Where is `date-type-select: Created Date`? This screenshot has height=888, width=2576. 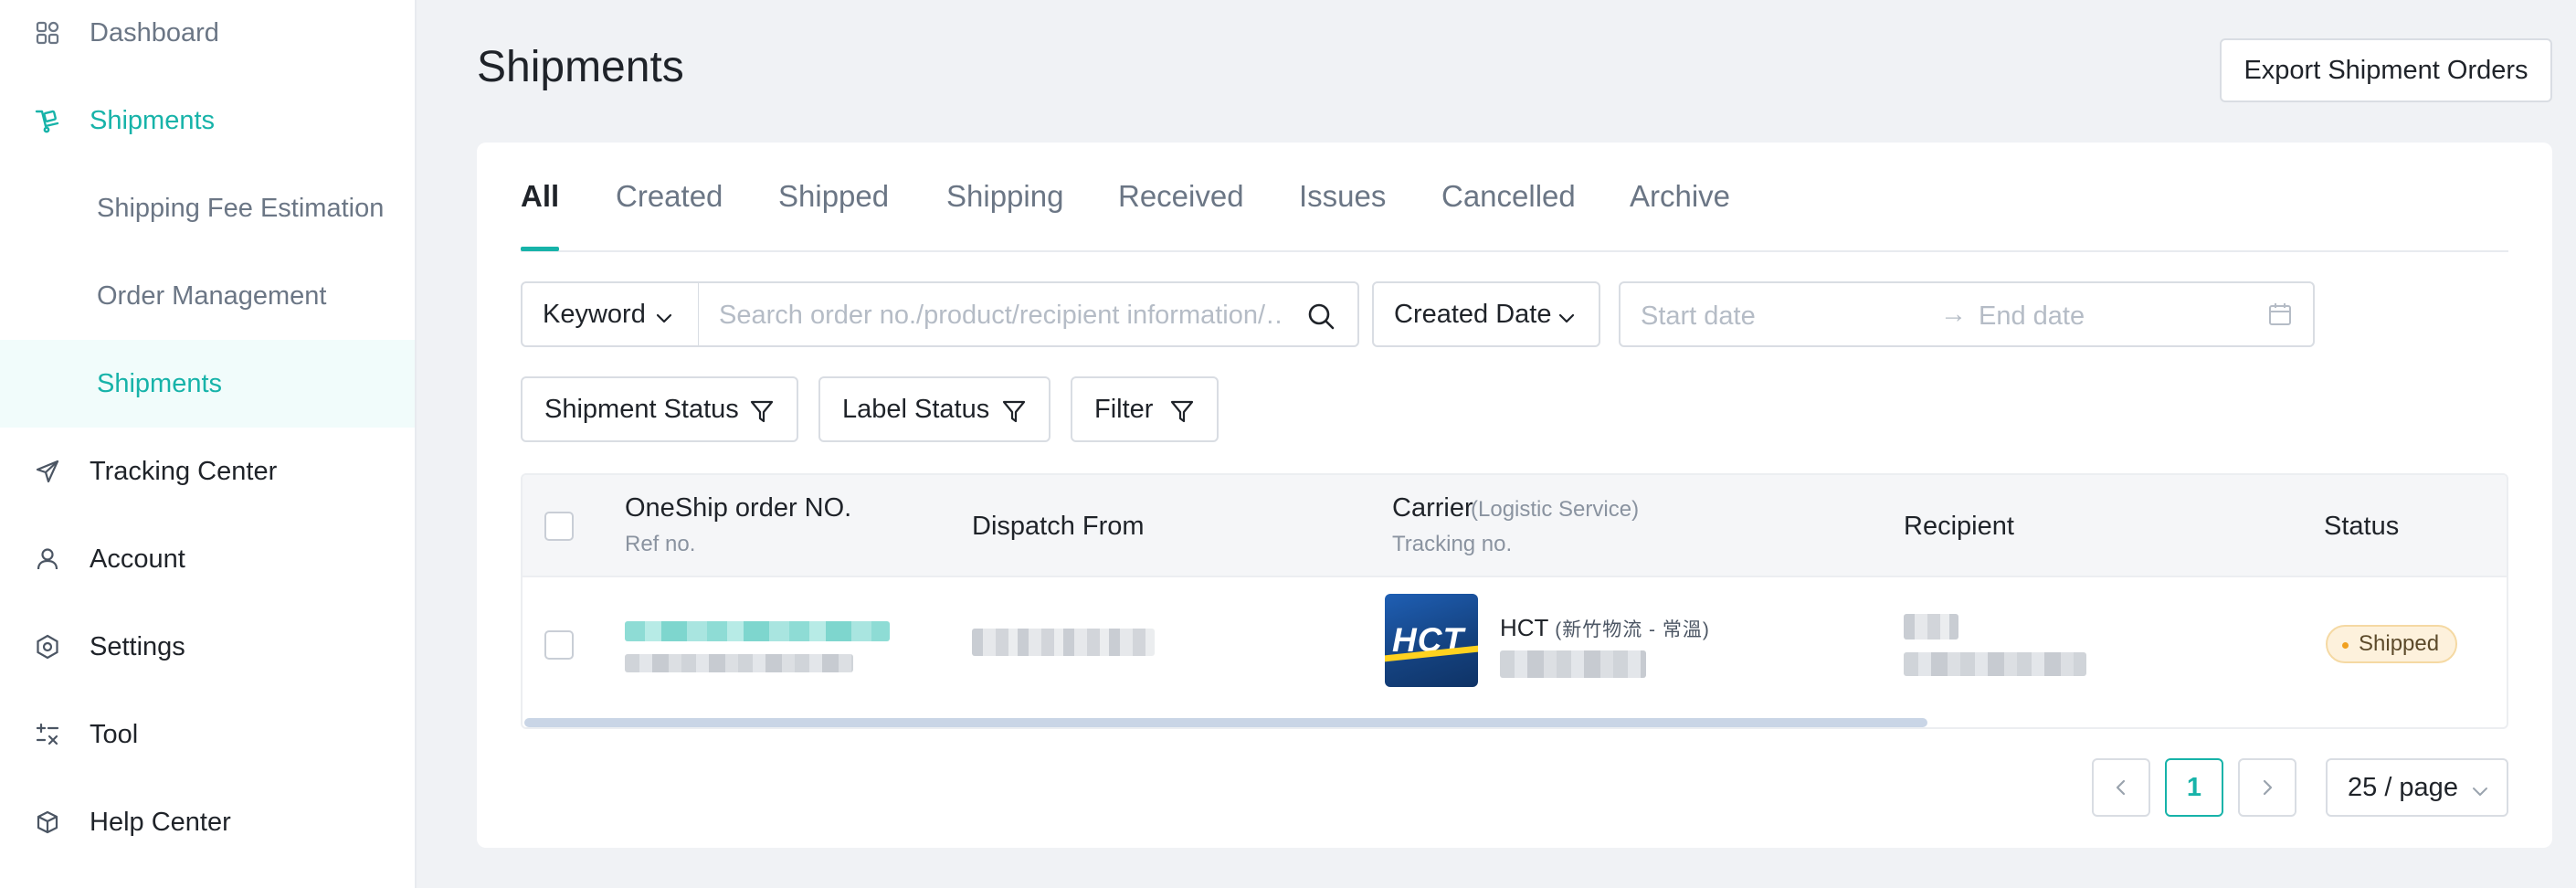 date-type-select: Created Date is located at coordinates (1486, 314).